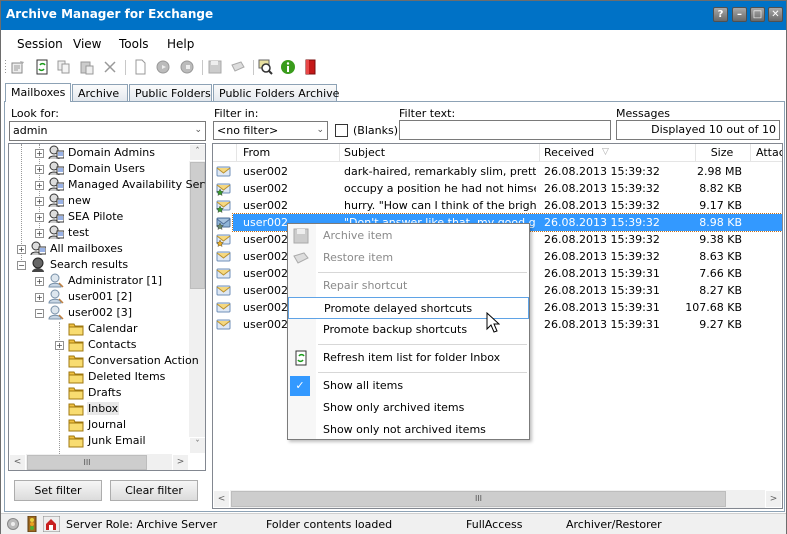 This screenshot has height=534, width=787. What do you see at coordinates (505, 130) in the screenshot?
I see `filter-text-input` at bounding box center [505, 130].